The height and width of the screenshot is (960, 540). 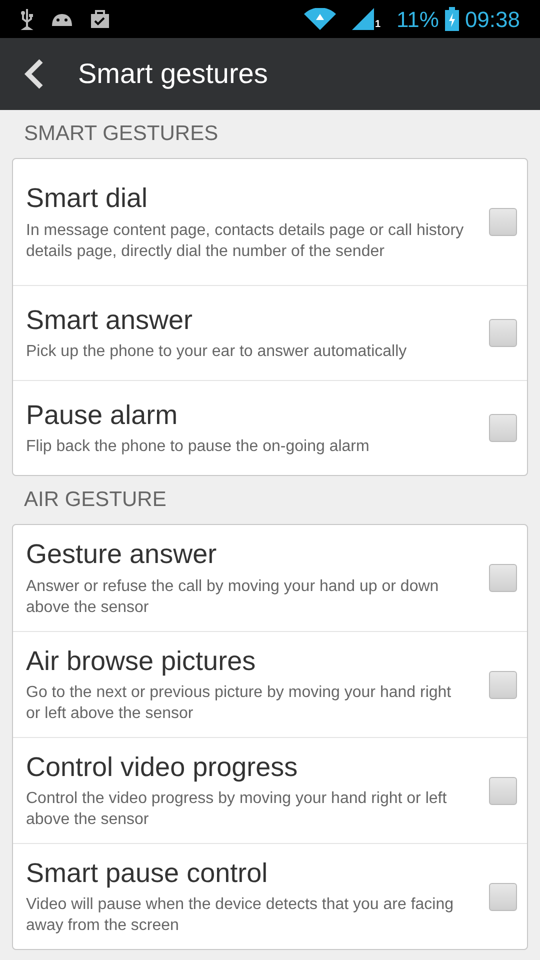 I want to click on battery-charging-icon, so click(x=451, y=19).